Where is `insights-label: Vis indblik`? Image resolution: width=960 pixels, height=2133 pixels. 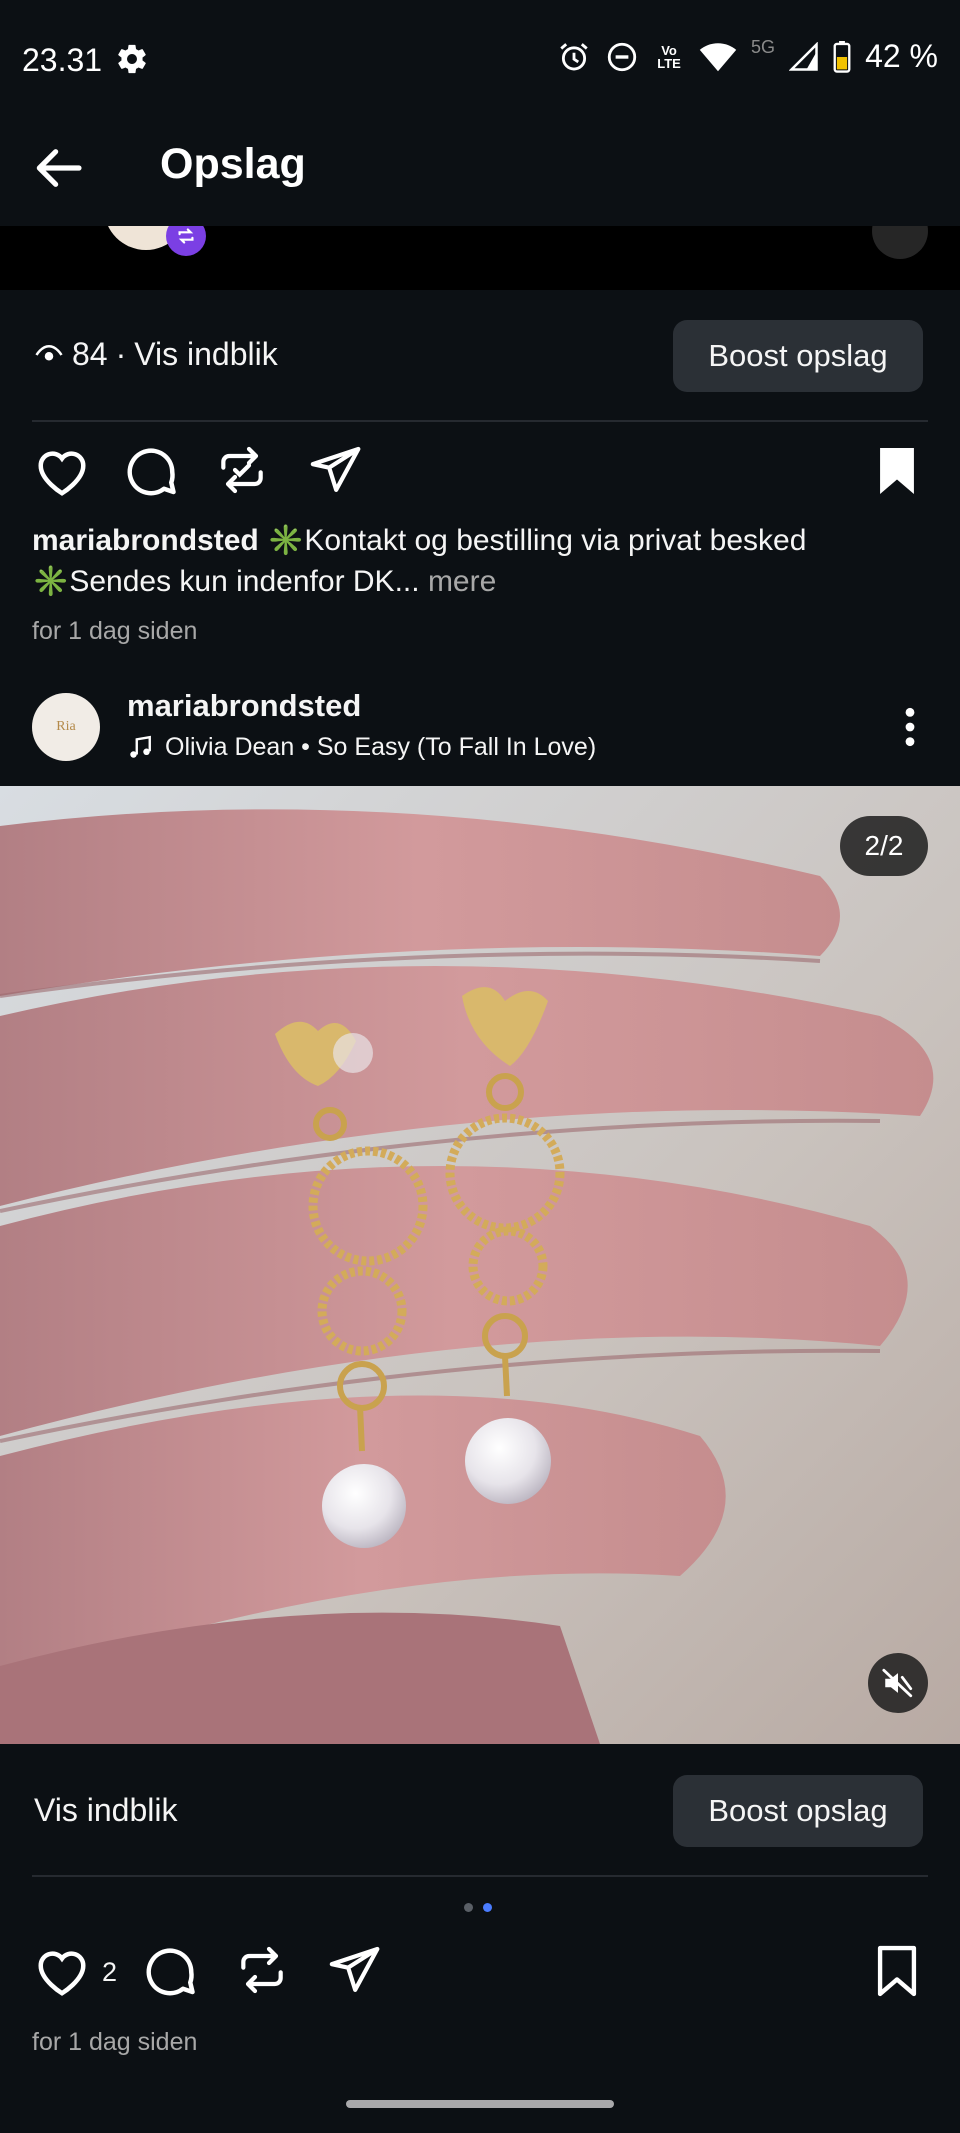
insights-label: Vis indblik is located at coordinates (206, 354).